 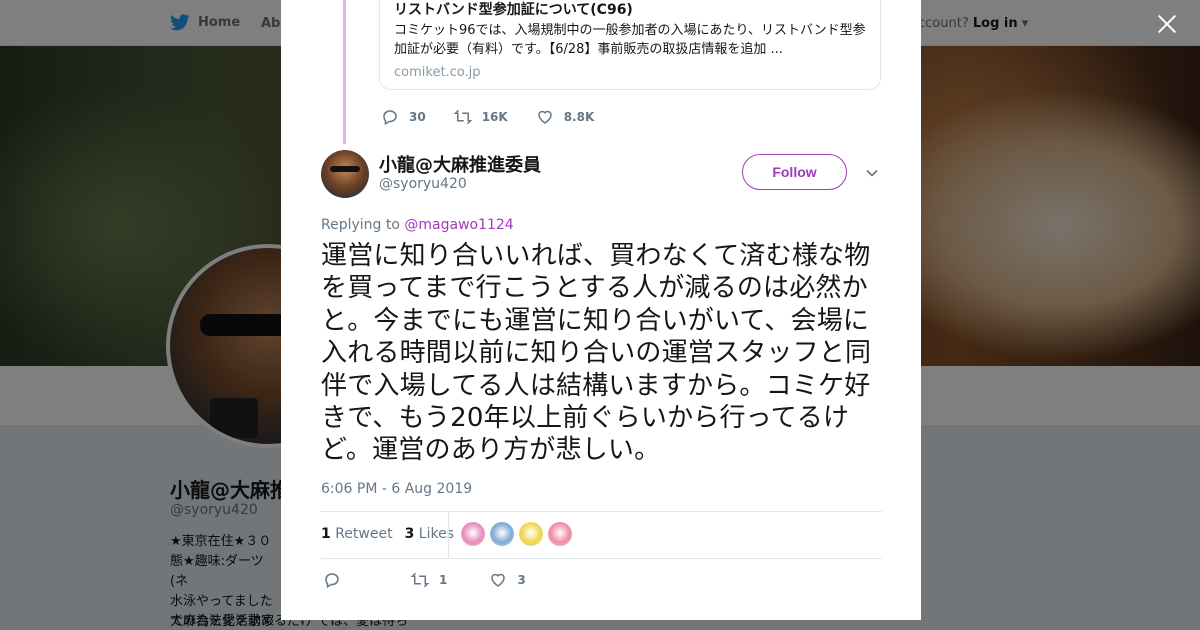 What do you see at coordinates (601, 558) in the screenshot?
I see `stats-bottom-divider` at bounding box center [601, 558].